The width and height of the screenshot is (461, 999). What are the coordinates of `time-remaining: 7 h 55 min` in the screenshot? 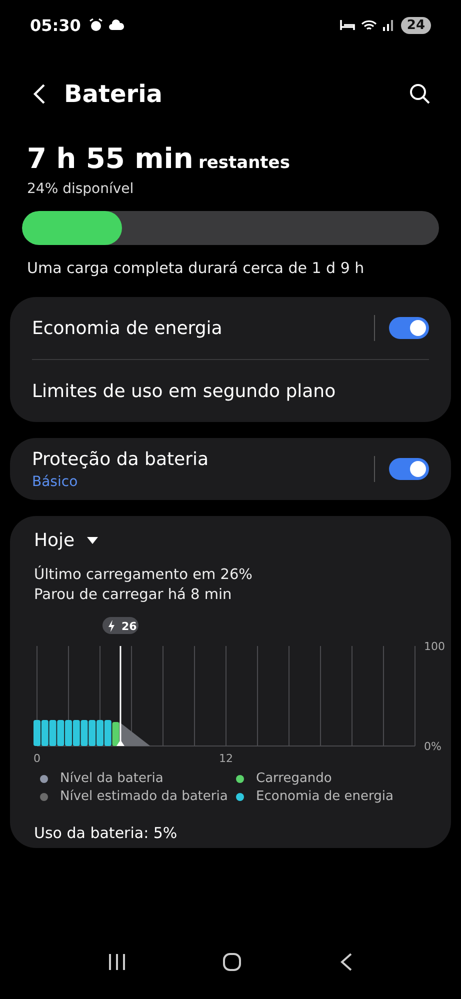 It's located at (110, 158).